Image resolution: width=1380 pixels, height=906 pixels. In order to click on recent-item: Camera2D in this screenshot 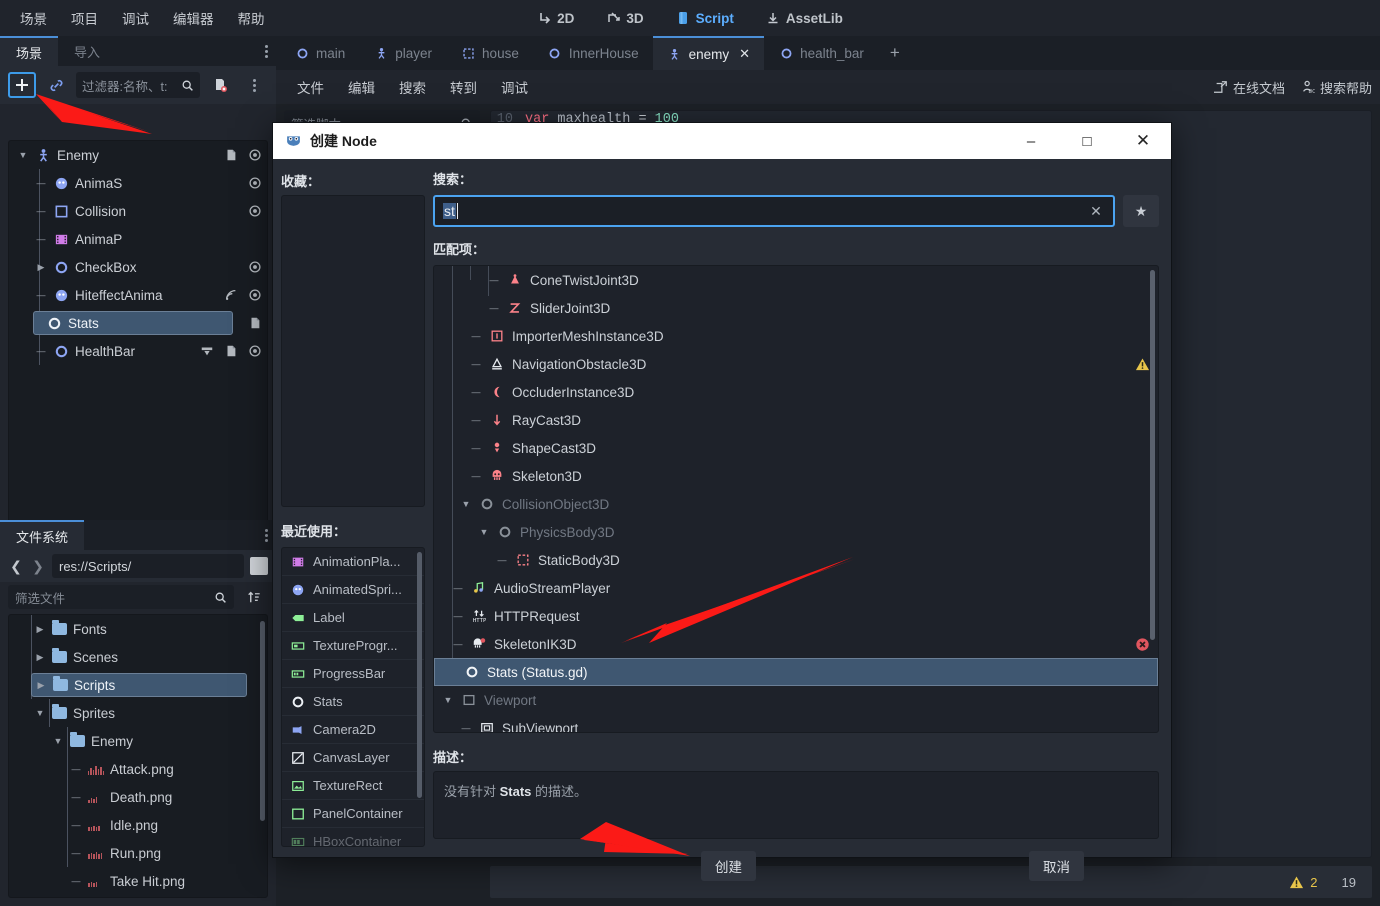, I will do `click(353, 730)`.